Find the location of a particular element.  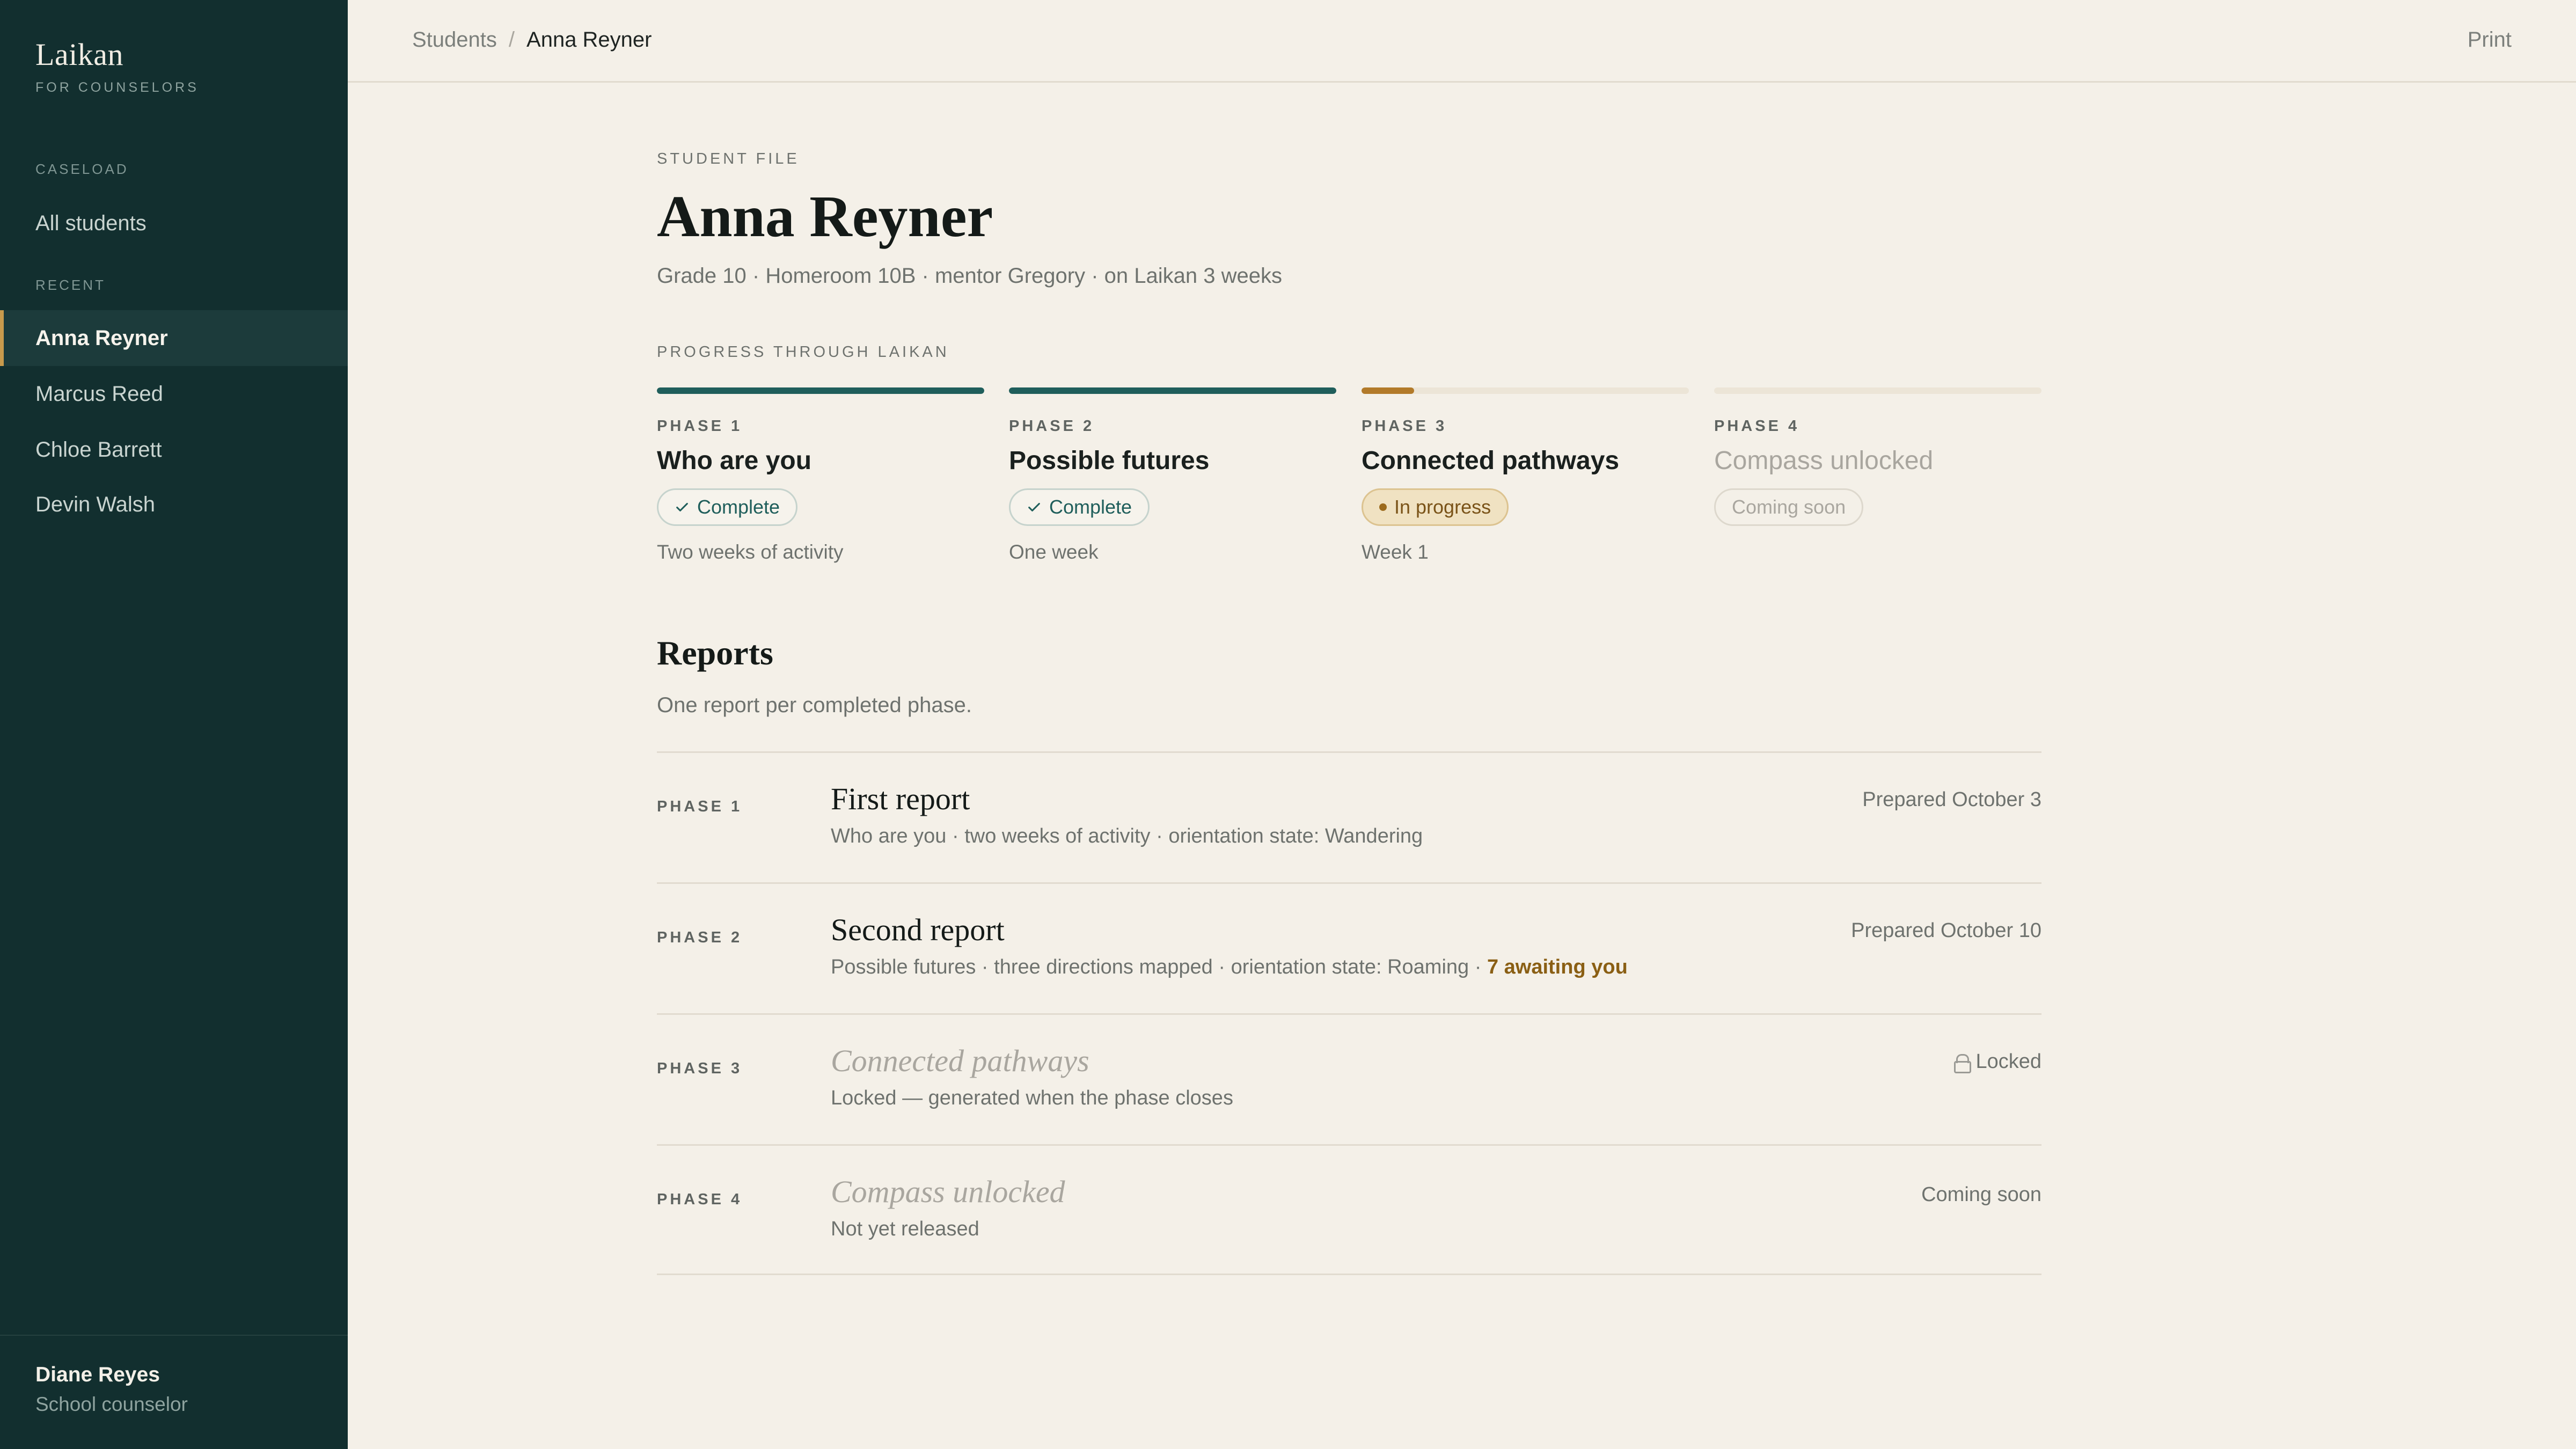

phase-title: Who are you is located at coordinates (734, 461).